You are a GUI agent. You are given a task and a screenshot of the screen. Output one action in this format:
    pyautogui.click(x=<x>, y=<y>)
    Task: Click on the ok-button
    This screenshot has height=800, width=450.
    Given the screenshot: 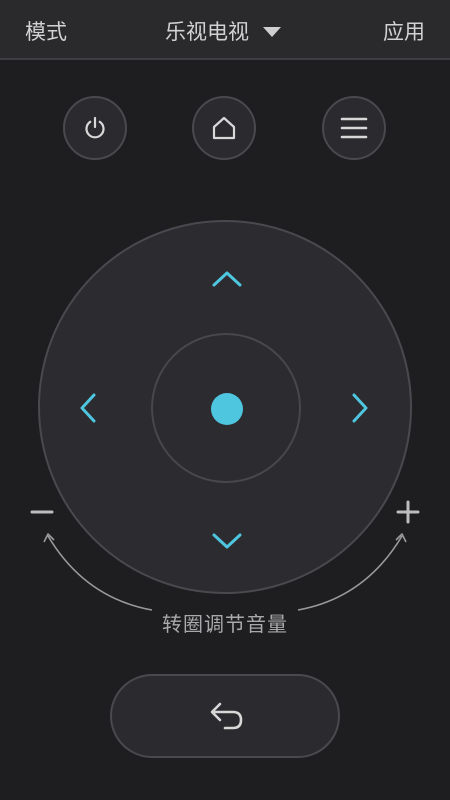 What is the action you would take?
    pyautogui.click(x=226, y=408)
    